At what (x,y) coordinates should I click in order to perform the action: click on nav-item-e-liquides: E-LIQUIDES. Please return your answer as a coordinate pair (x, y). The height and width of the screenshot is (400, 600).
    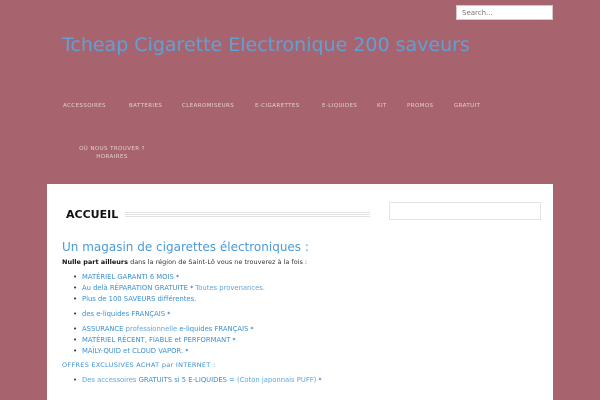
    Looking at the image, I should click on (339, 106).